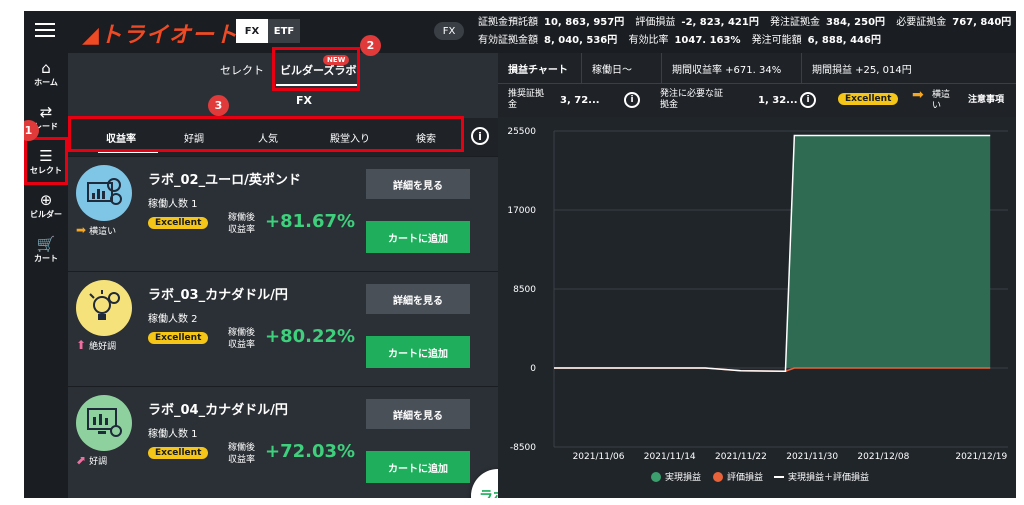 The image size is (1024, 505). What do you see at coordinates (862, 70) in the screenshot?
I see `period-pl: 期間損益 +25, 014円` at bounding box center [862, 70].